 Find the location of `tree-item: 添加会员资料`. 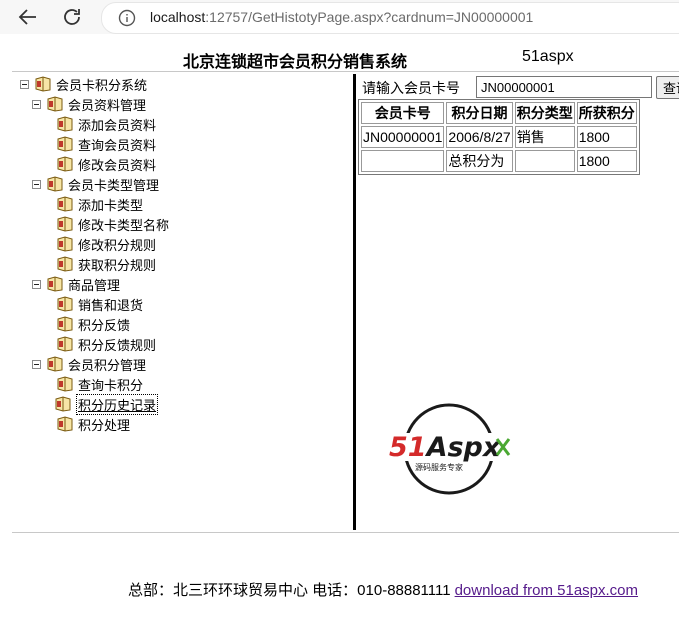

tree-item: 添加会员资料 is located at coordinates (106, 124).